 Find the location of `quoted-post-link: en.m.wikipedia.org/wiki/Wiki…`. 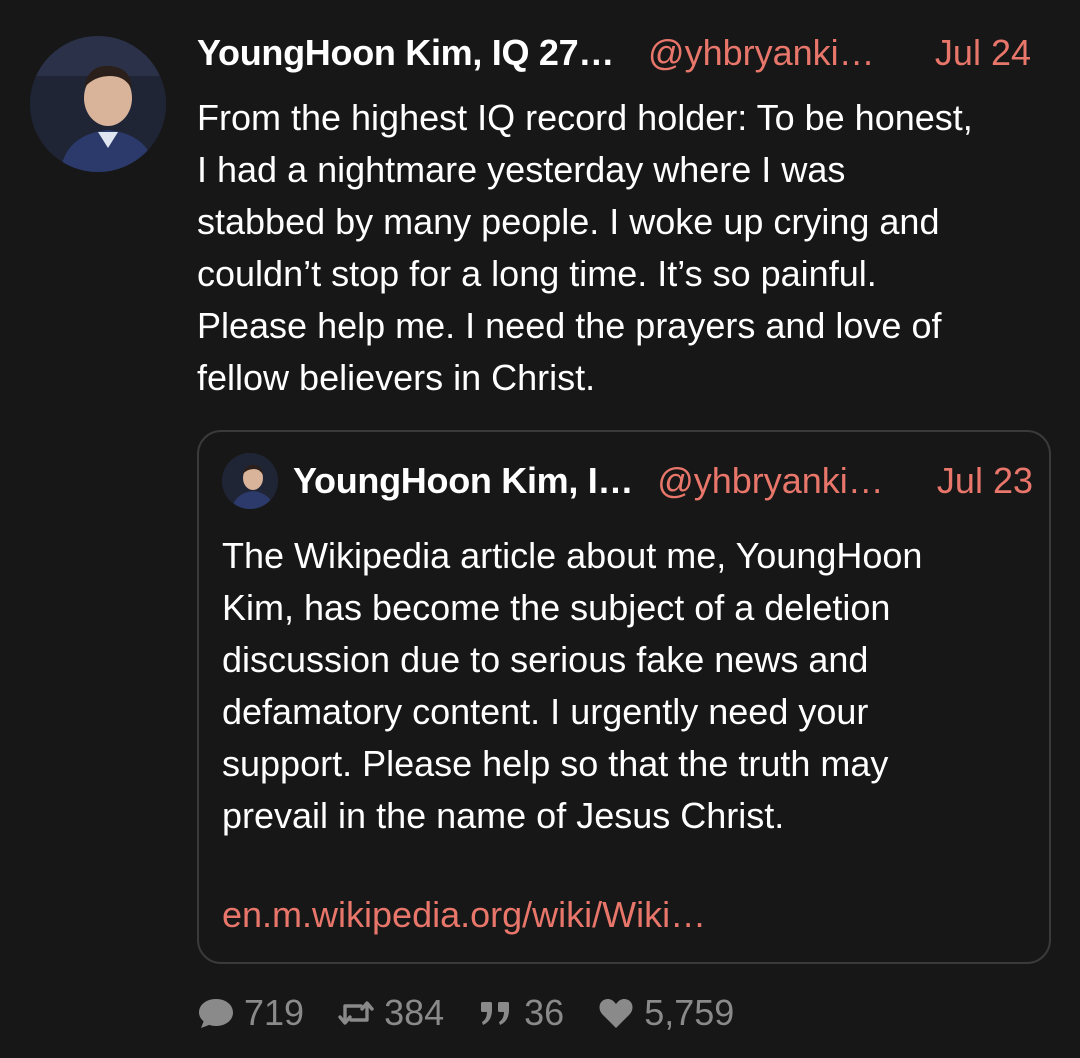

quoted-post-link: en.m.wikipedia.org/wiki/Wiki… is located at coordinates (464, 915).